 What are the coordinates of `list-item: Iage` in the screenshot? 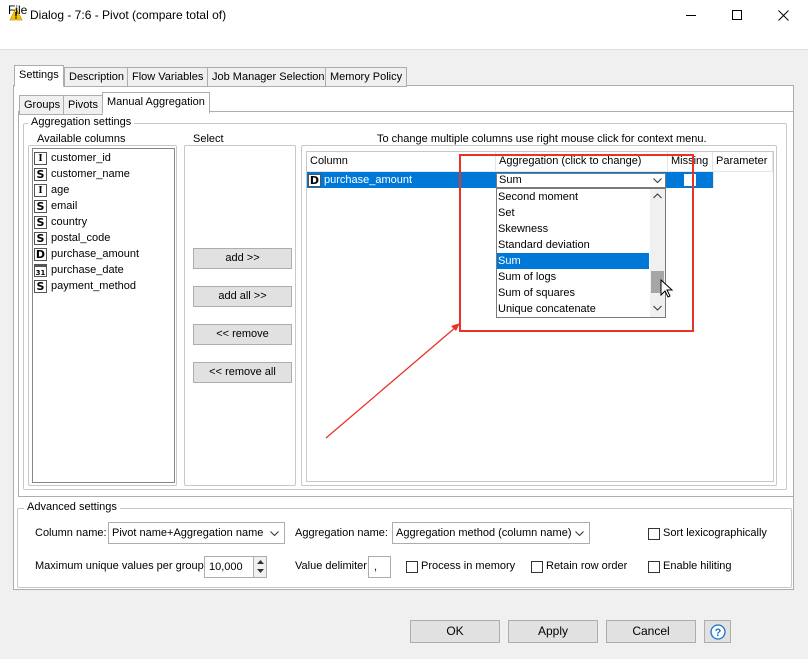 It's located at (51, 190).